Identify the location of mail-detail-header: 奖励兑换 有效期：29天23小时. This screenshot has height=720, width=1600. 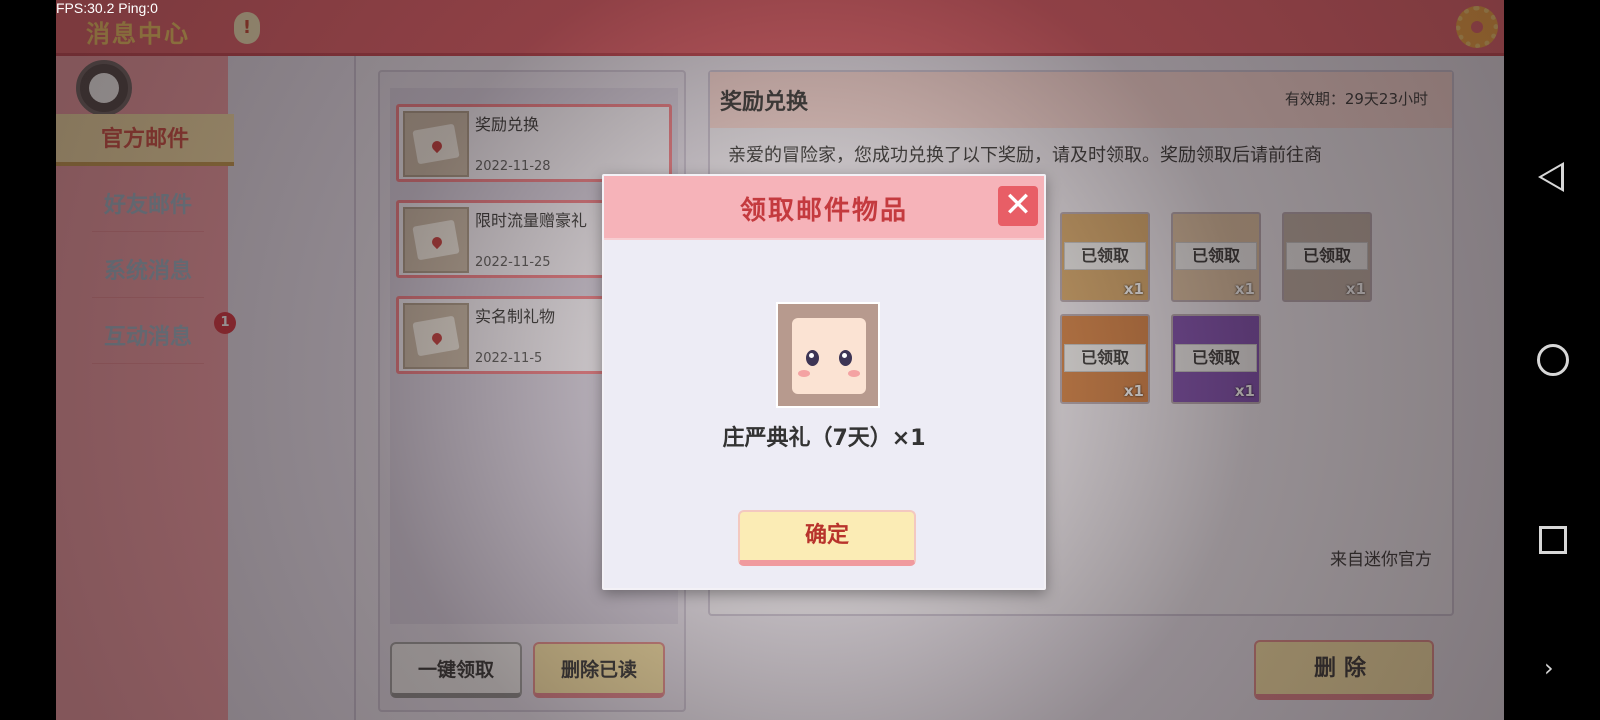
(1081, 100).